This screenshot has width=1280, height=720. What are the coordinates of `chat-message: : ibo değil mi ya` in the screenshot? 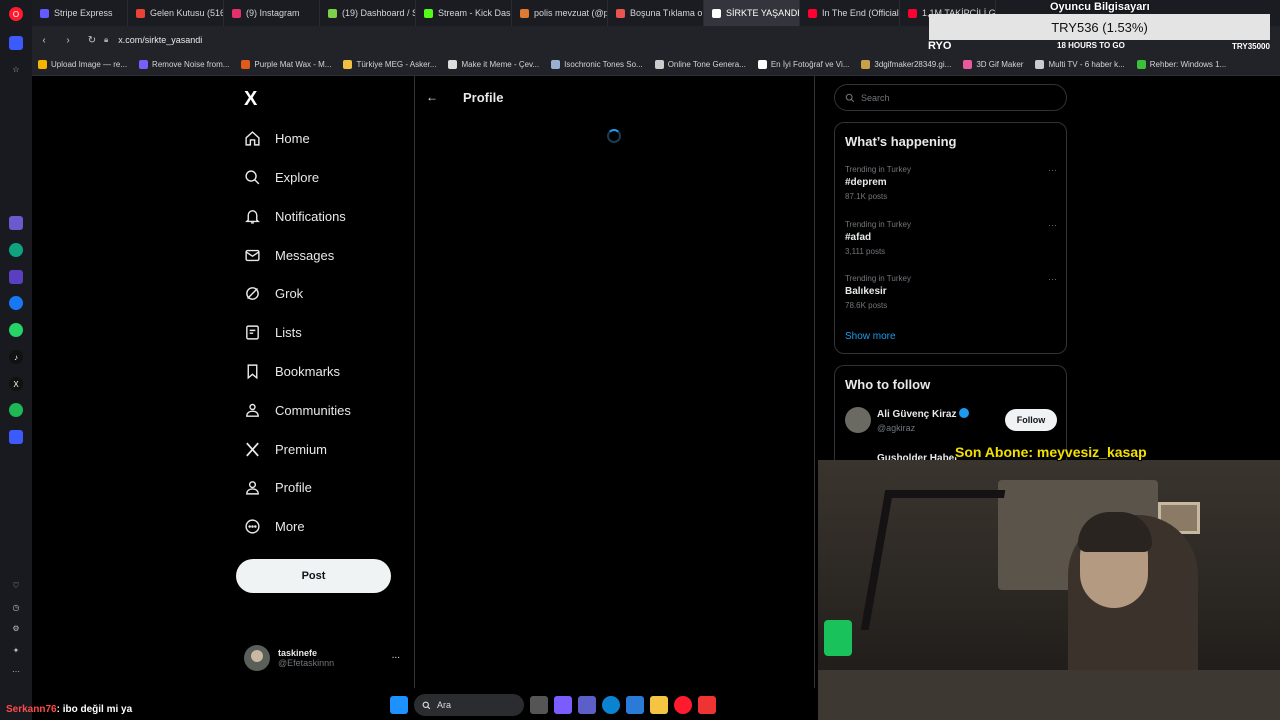 It's located at (94, 709).